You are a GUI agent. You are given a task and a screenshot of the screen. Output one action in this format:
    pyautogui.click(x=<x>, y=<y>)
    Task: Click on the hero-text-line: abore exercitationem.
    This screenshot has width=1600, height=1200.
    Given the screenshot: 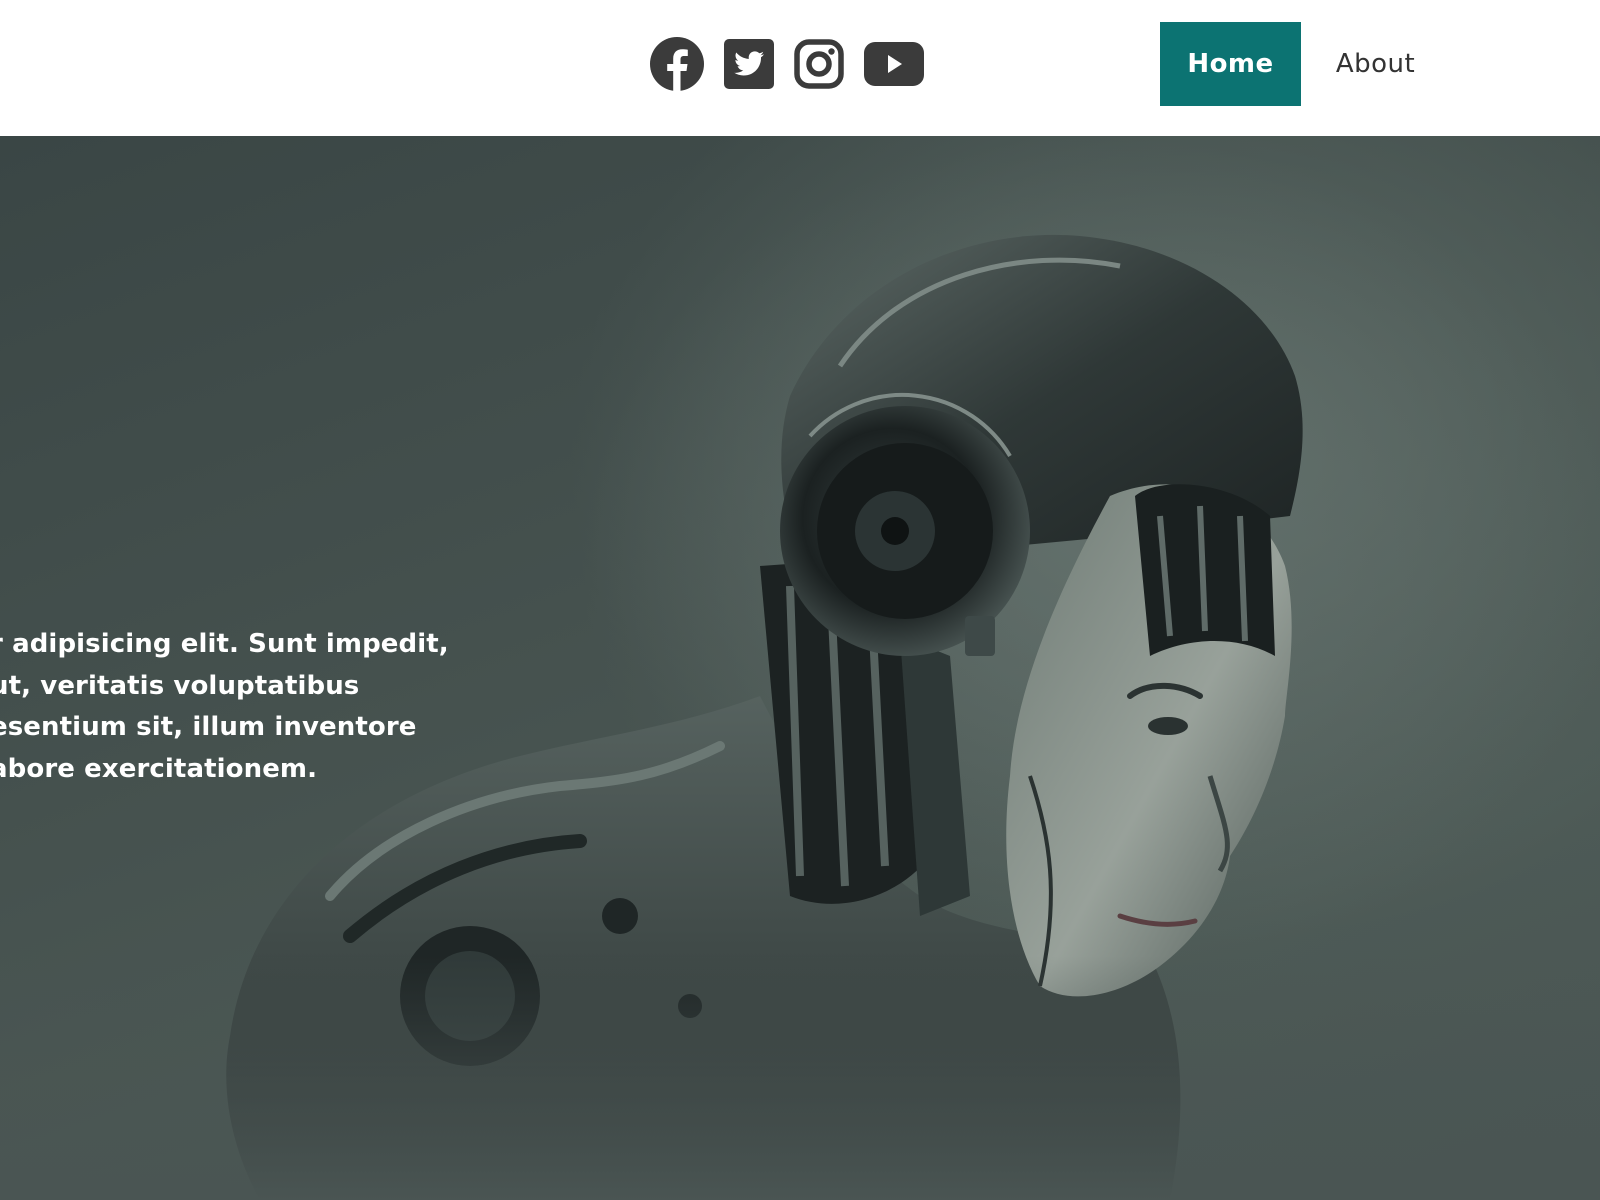 What is the action you would take?
    pyautogui.click(x=159, y=768)
    